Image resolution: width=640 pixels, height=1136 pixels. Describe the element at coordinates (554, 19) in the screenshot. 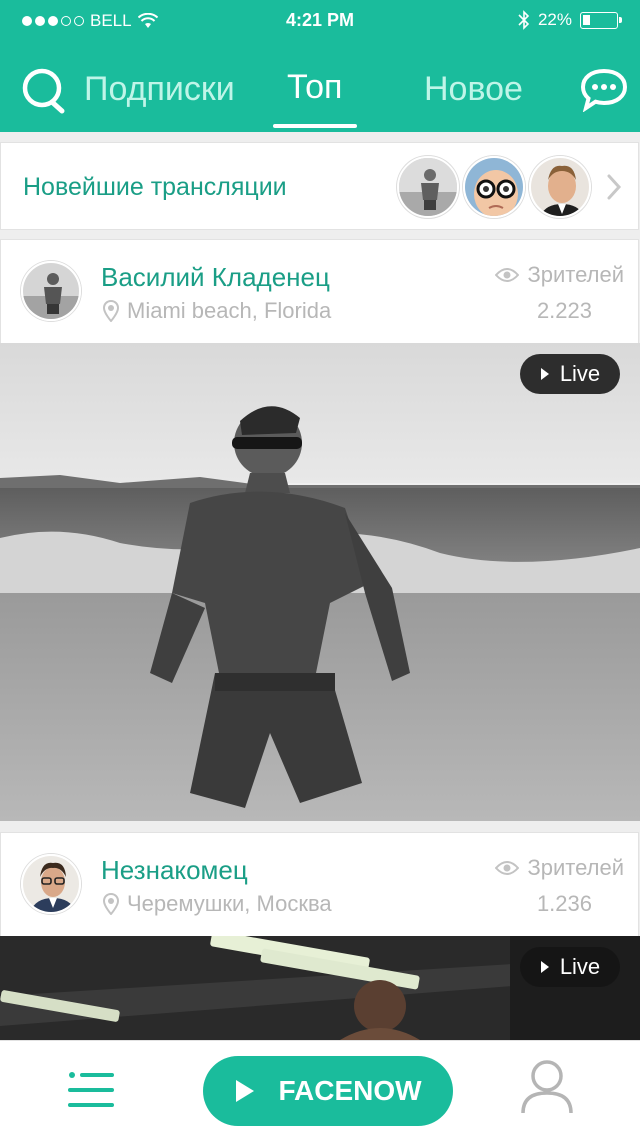

I see `battery-percent: 22%` at that location.